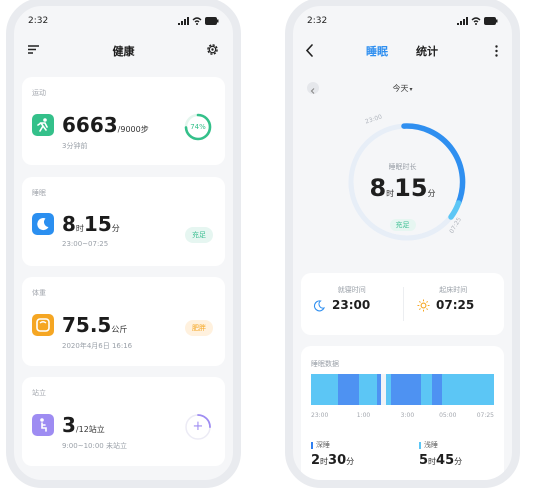  I want to click on legend-label: 浅睡, so click(431, 445).